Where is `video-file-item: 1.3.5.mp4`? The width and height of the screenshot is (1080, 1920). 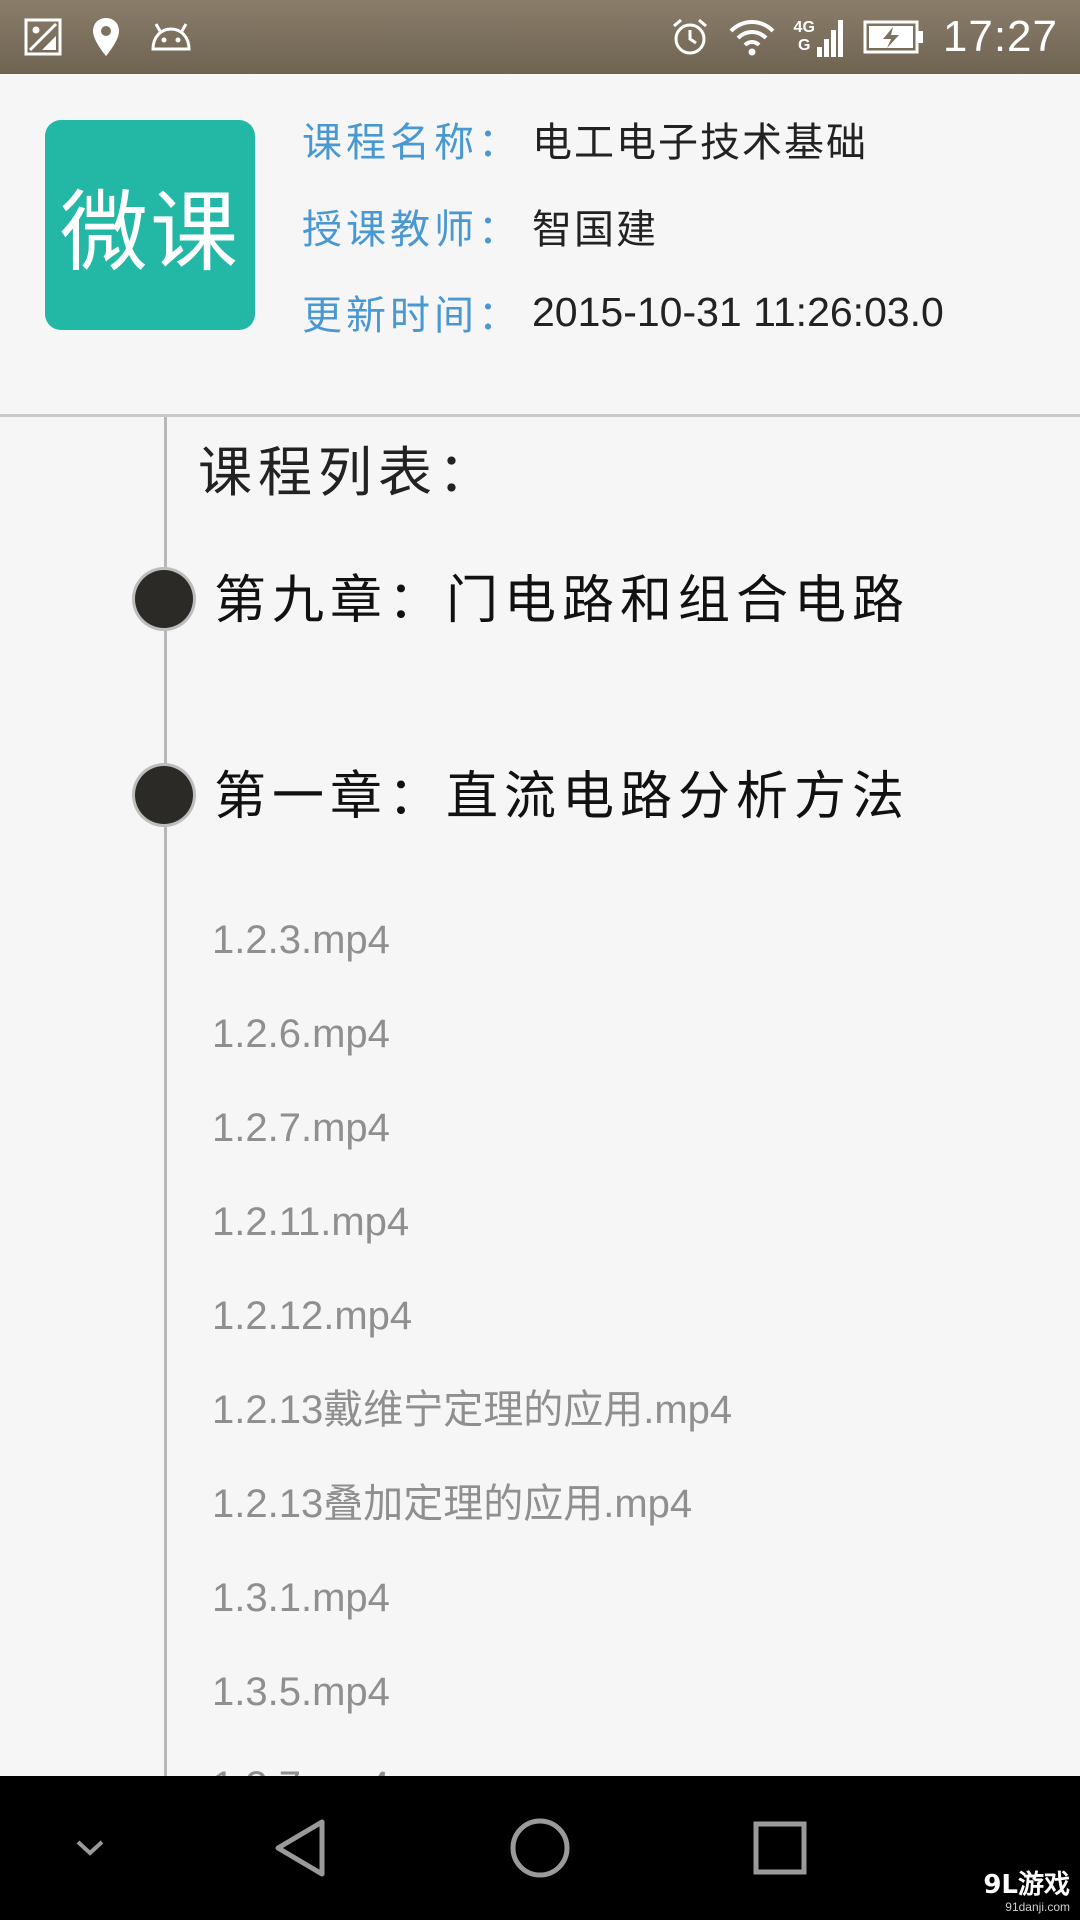 video-file-item: 1.3.5.mp4 is located at coordinates (301, 1692).